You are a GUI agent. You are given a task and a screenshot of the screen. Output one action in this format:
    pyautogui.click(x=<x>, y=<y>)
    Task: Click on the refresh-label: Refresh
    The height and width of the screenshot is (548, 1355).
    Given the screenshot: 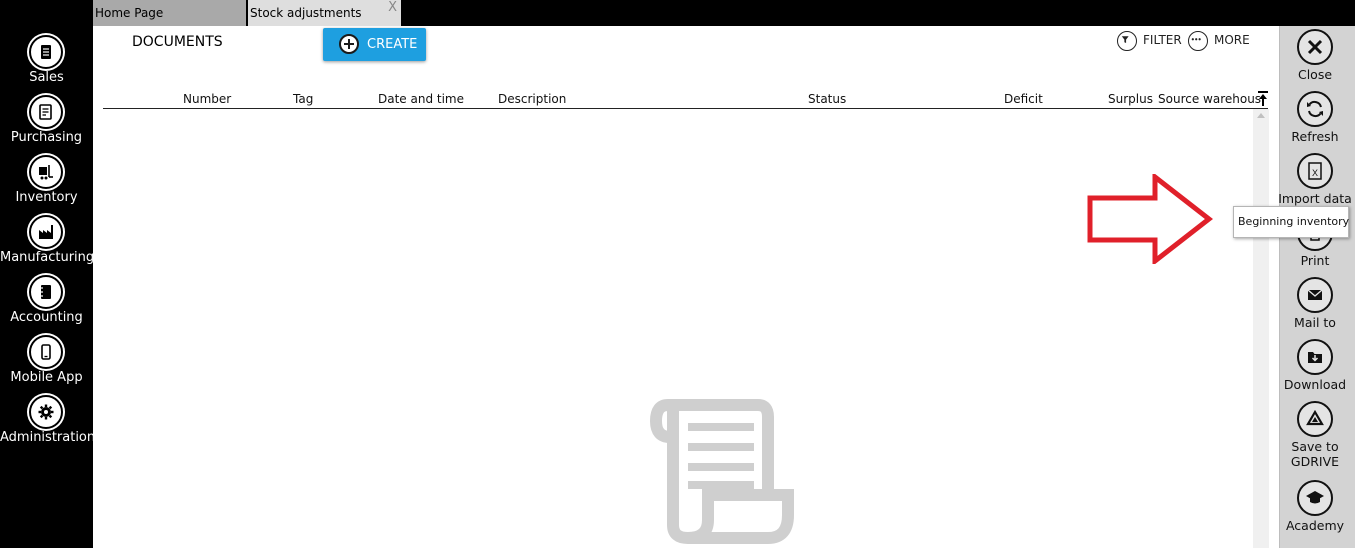 What is the action you would take?
    pyautogui.click(x=1315, y=136)
    